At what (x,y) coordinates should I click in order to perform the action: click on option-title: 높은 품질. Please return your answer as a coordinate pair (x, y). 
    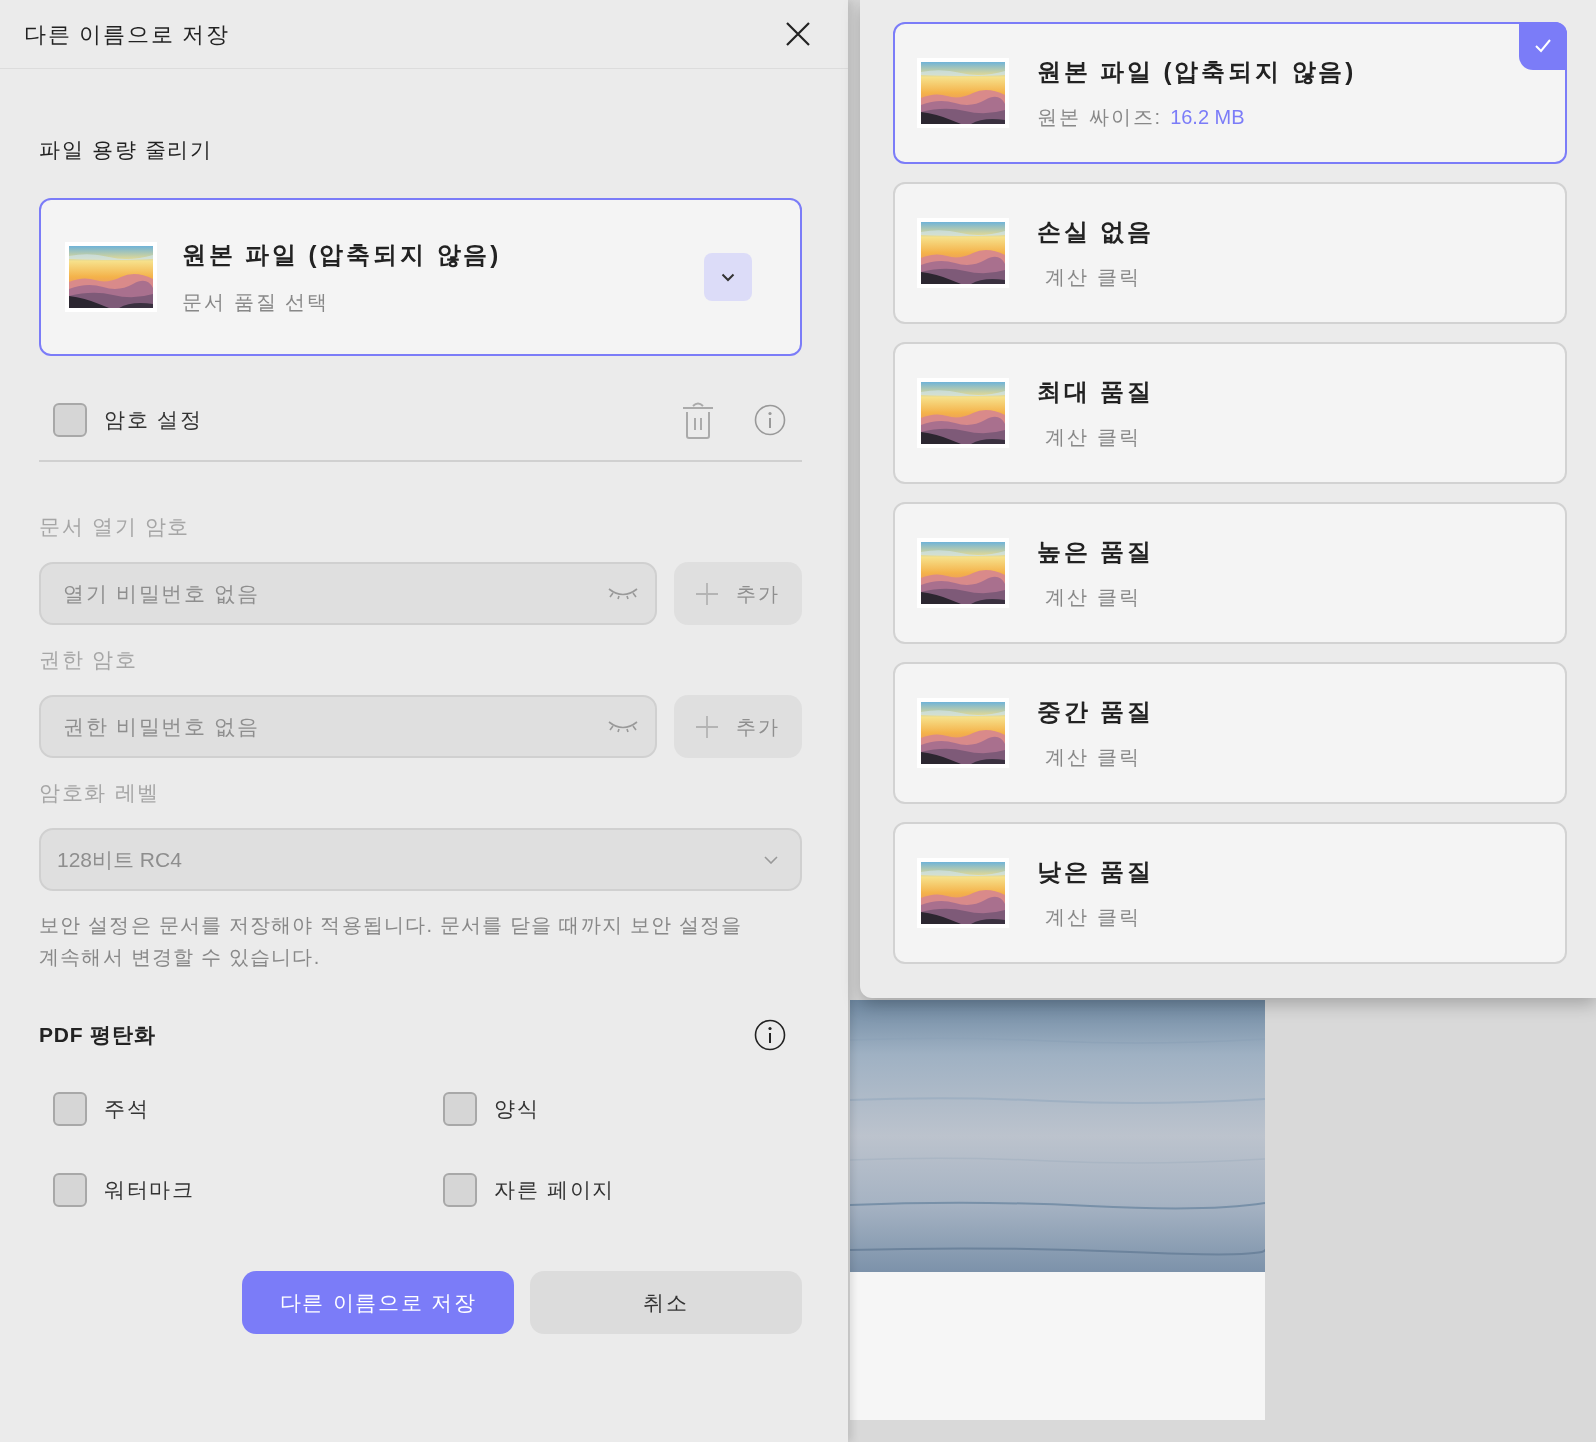
    Looking at the image, I should click on (1096, 552).